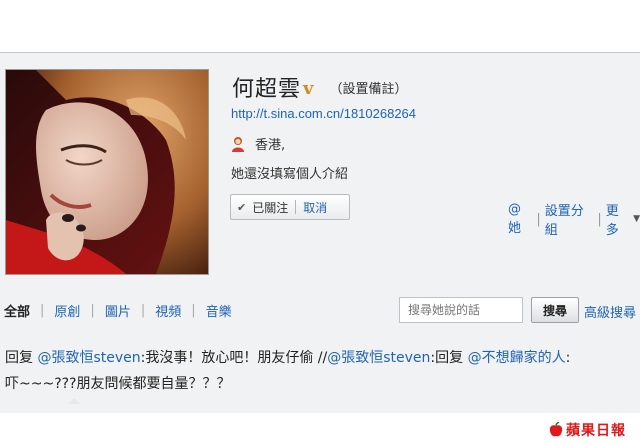 The width and height of the screenshot is (640, 446). I want to click on set-remark-link: （設置備註）, so click(368, 87).